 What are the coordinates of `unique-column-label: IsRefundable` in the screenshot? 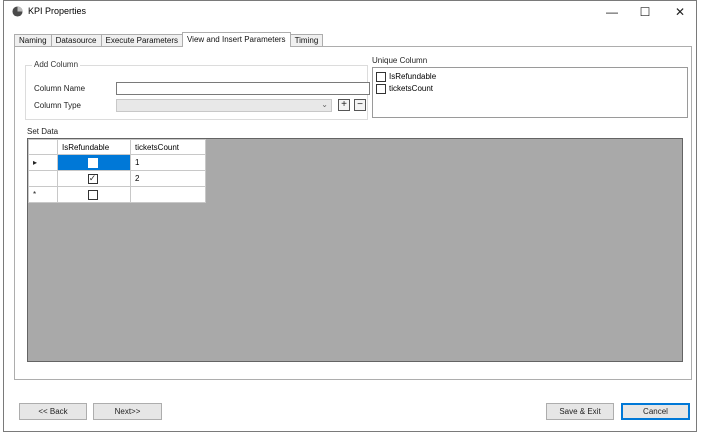 It's located at (413, 76).